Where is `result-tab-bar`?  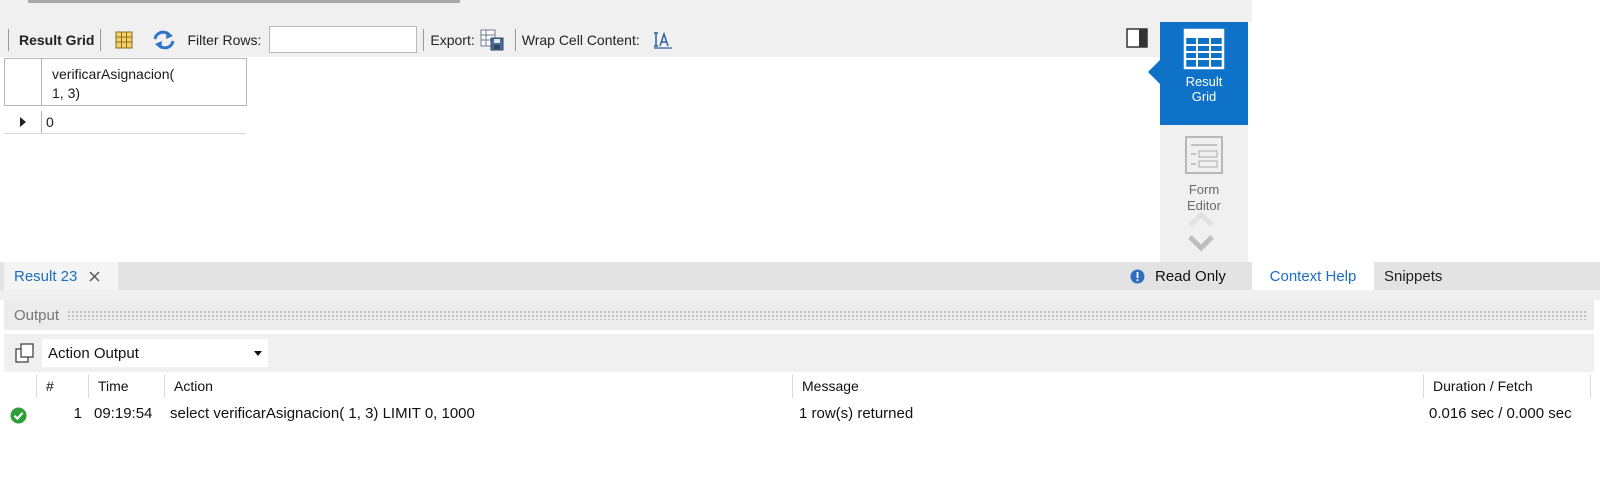 result-tab-bar is located at coordinates (626, 276).